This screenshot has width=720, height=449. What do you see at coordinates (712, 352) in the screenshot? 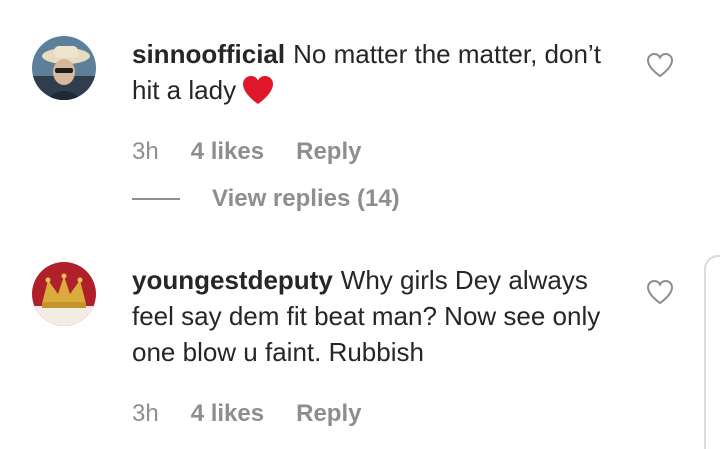
I see `bottom-sheet-edge` at bounding box center [712, 352].